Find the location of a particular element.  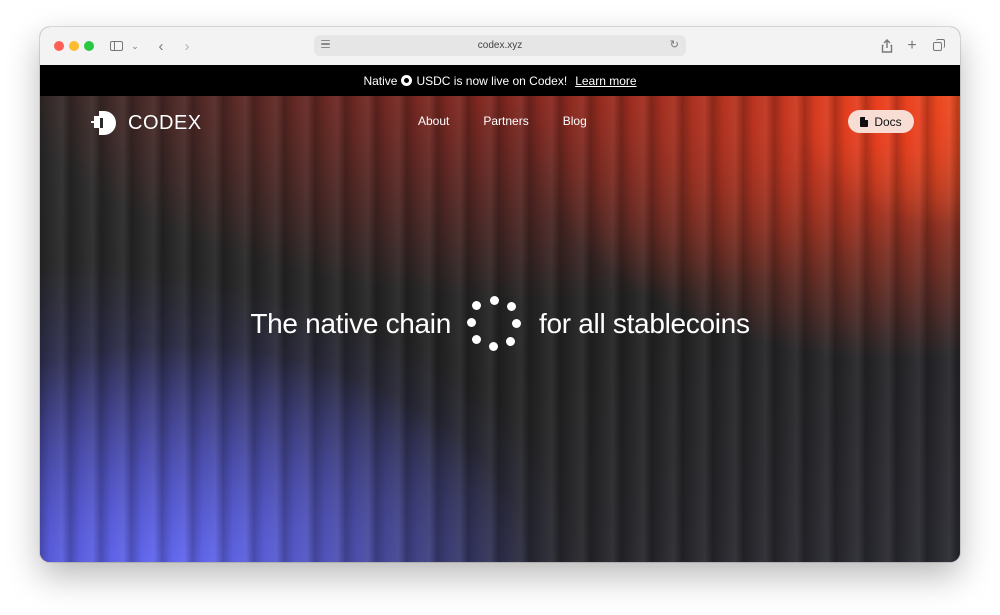

nav-links: About Partners Blog is located at coordinates (502, 121).